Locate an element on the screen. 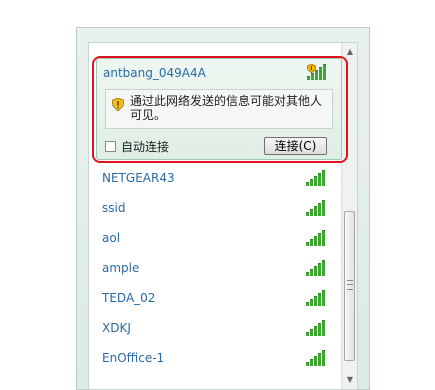 Image resolution: width=435 pixels, height=390 pixels. scroll-down-arrow-icon: ▼ is located at coordinates (350, 380).